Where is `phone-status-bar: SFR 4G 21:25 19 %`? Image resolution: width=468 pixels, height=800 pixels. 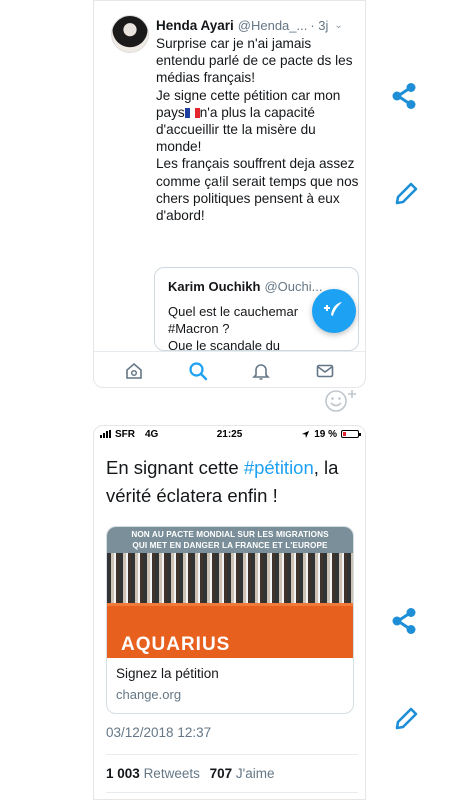
phone-status-bar: SFR 4G 21:25 19 % is located at coordinates (229, 434).